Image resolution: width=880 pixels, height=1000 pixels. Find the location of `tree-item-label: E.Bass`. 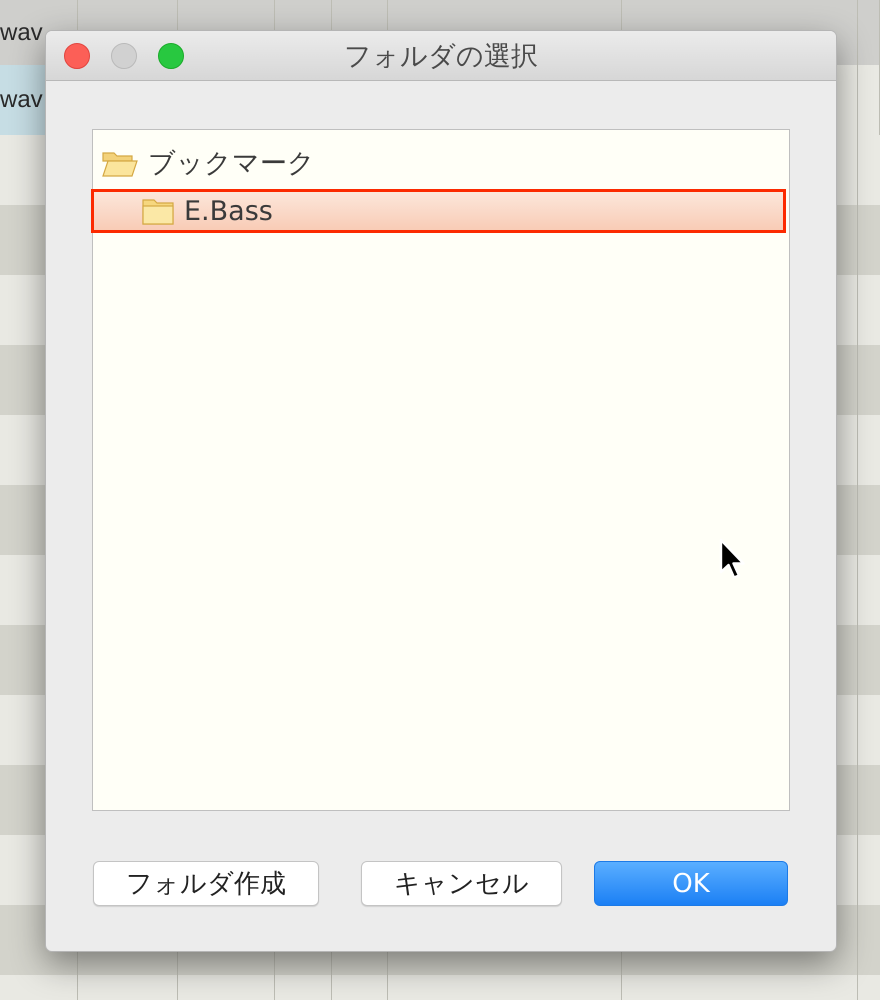

tree-item-label: E.Bass is located at coordinates (228, 211).